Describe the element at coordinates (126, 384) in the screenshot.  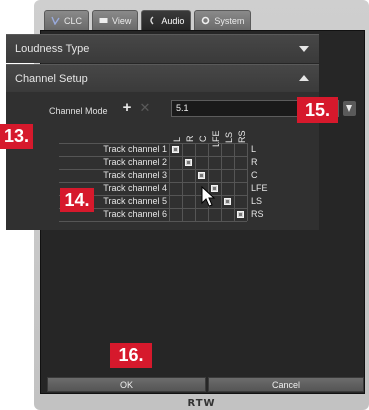
I see `ok-button: OK` at that location.